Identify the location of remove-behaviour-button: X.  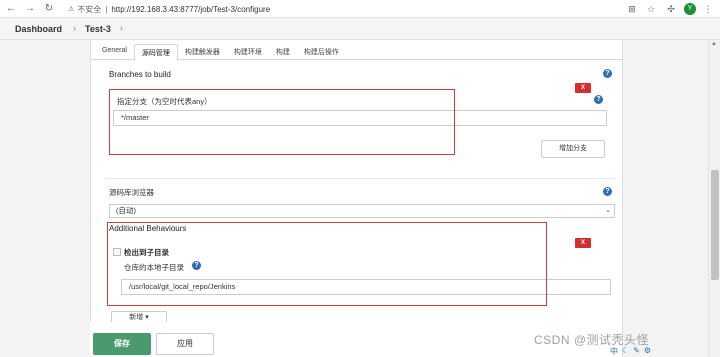
(583, 243).